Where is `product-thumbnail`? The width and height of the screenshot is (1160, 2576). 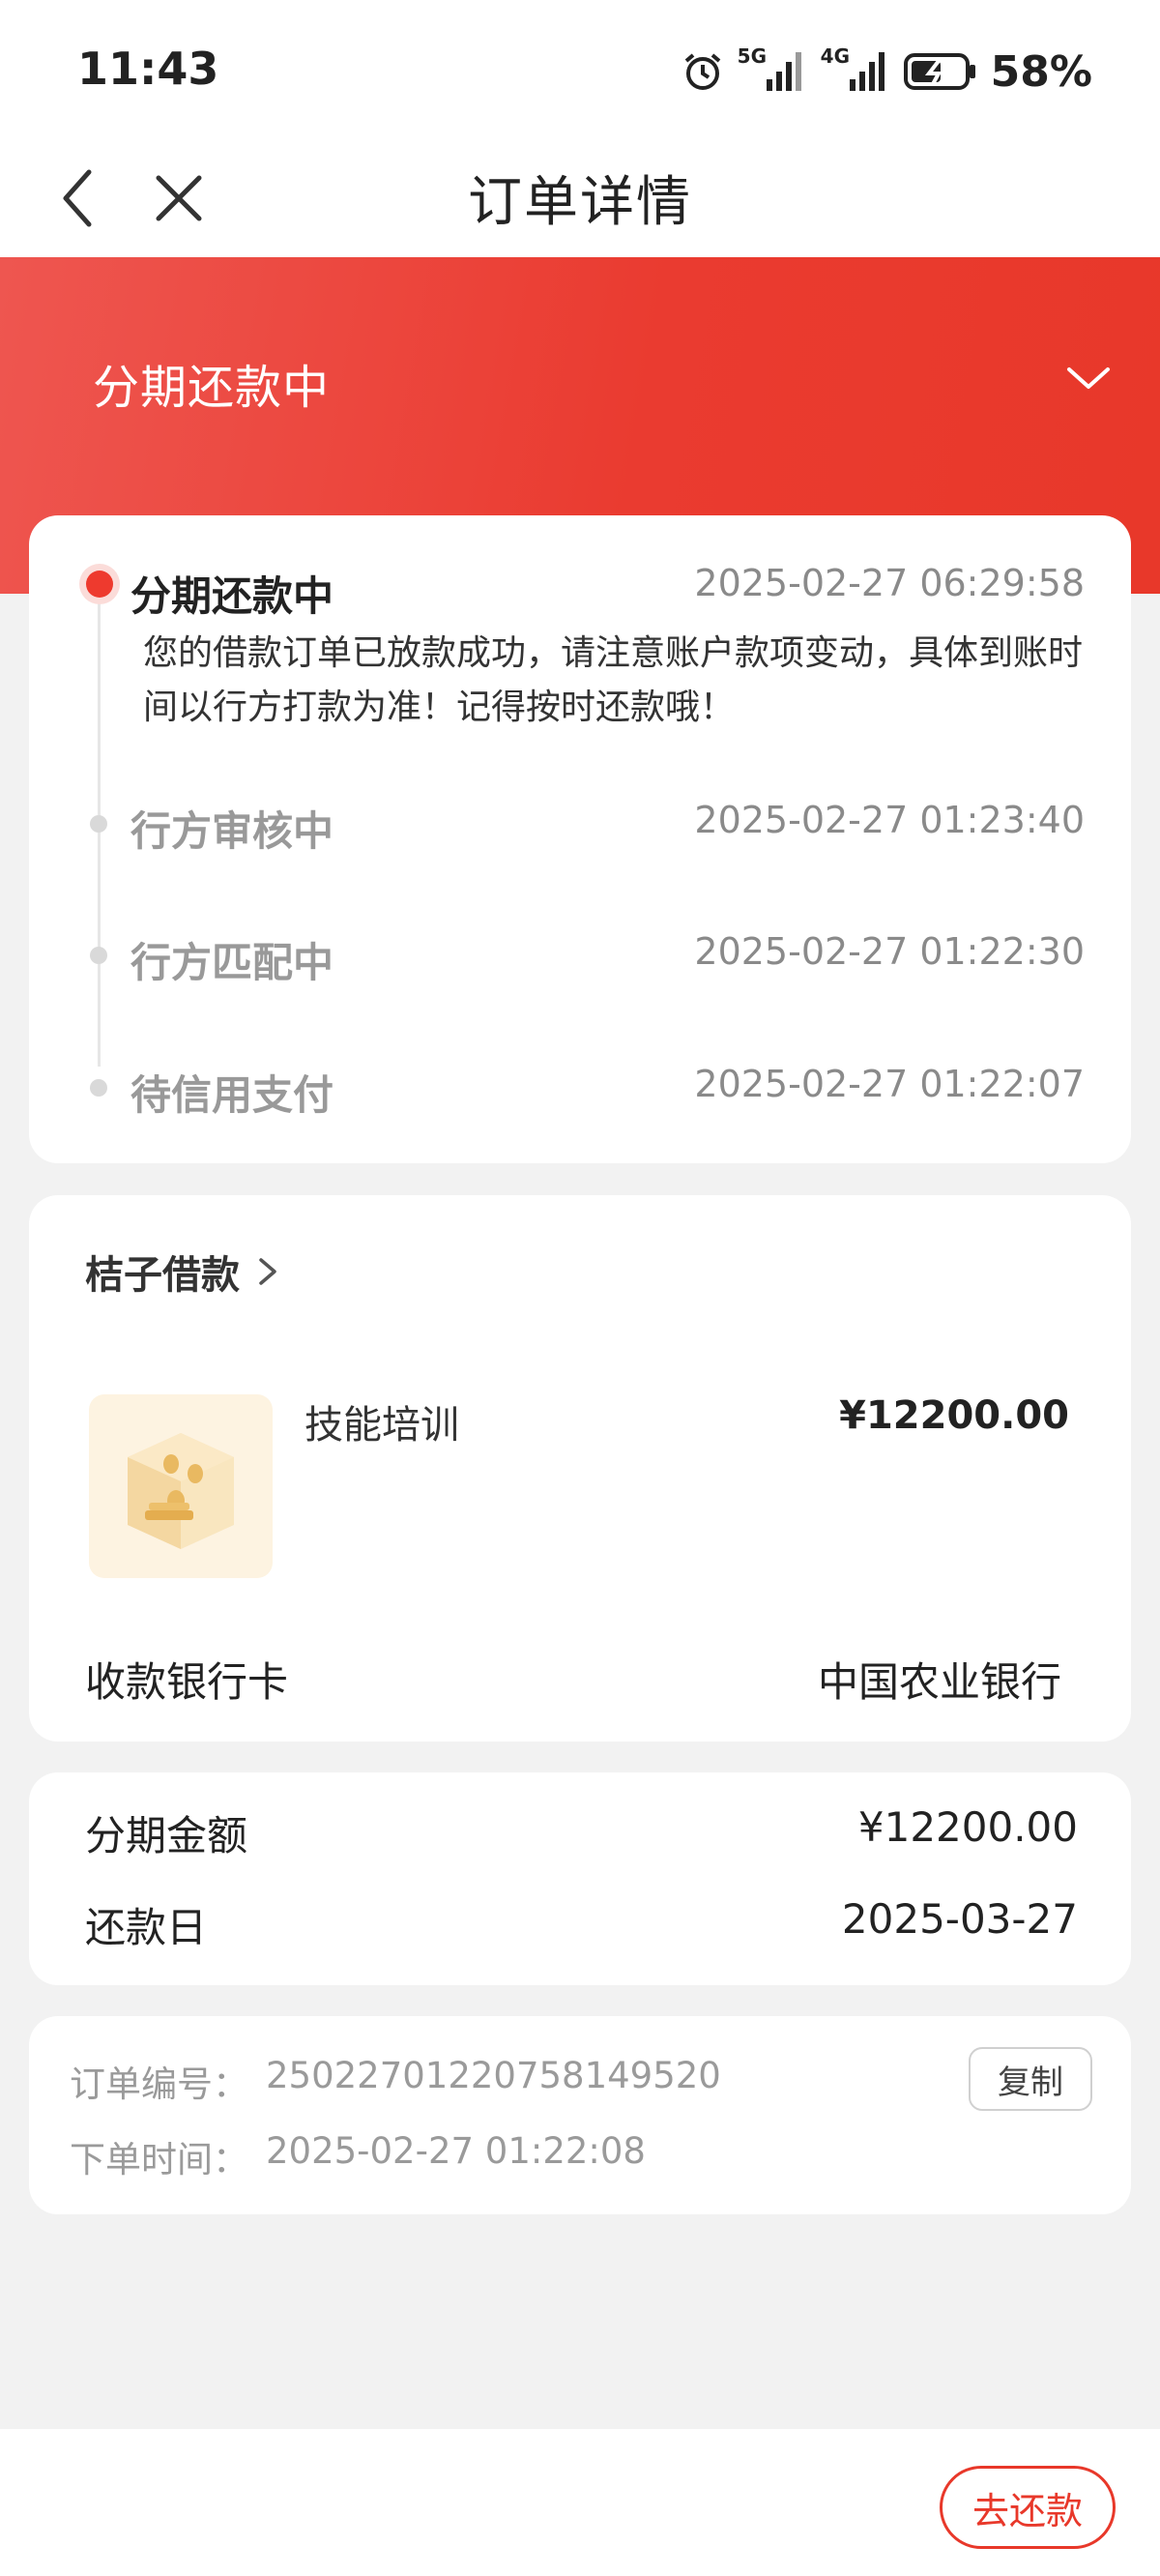 product-thumbnail is located at coordinates (181, 1486).